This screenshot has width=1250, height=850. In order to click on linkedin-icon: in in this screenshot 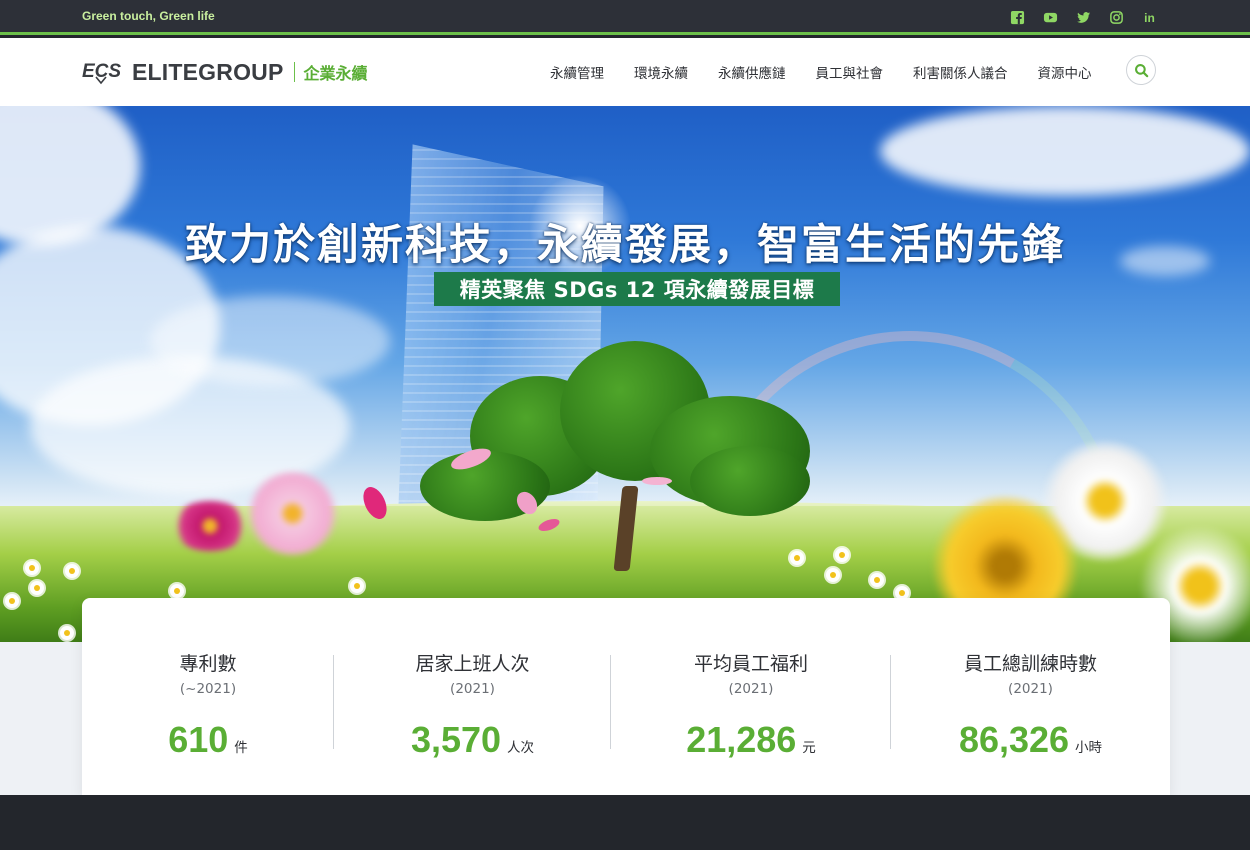, I will do `click(1149, 17)`.